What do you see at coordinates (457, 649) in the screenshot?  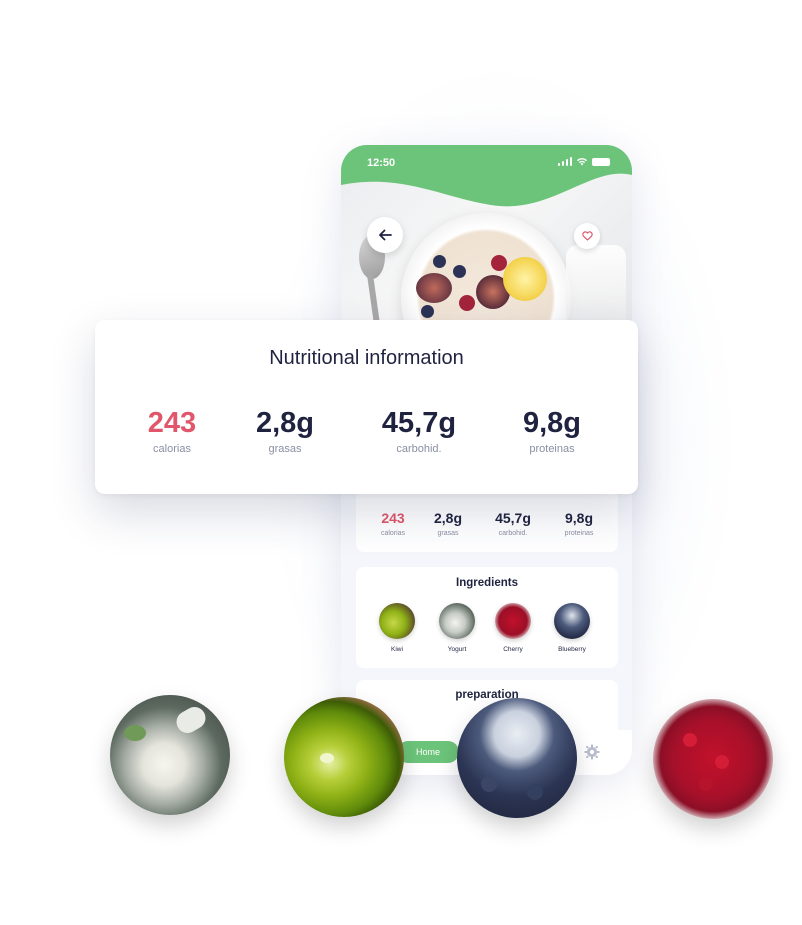 I see `ingredient-name: Yogurt` at bounding box center [457, 649].